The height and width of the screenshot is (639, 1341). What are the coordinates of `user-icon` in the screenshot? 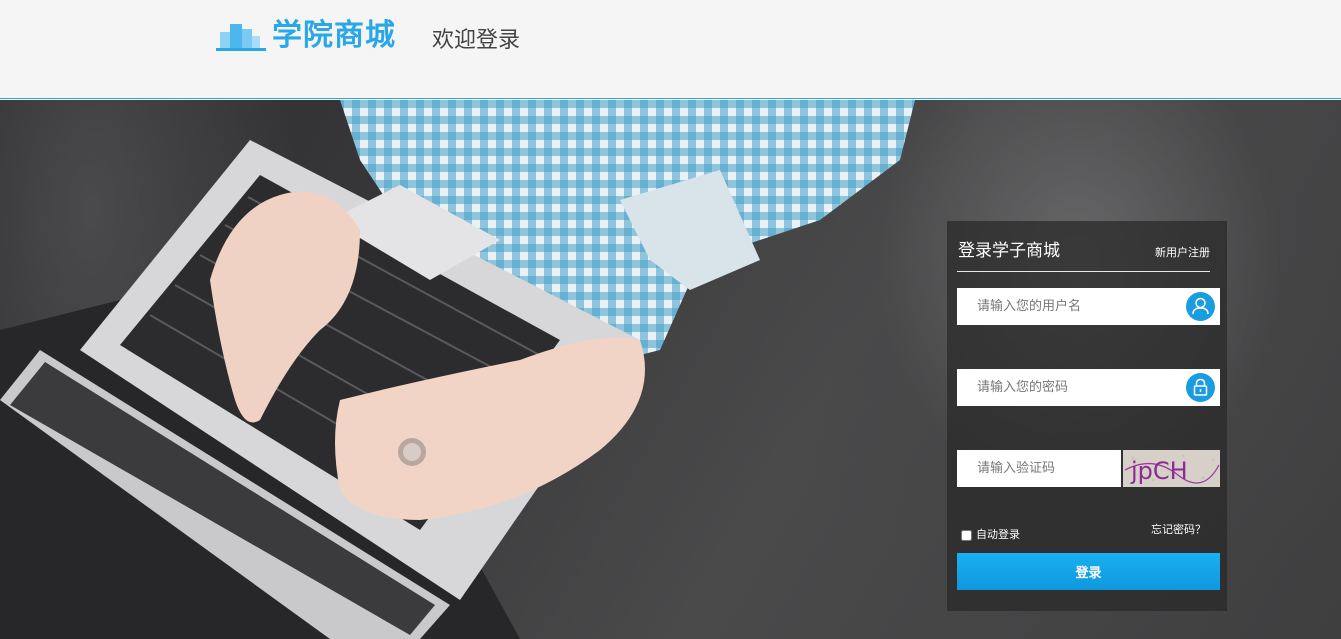 It's located at (1200, 306).